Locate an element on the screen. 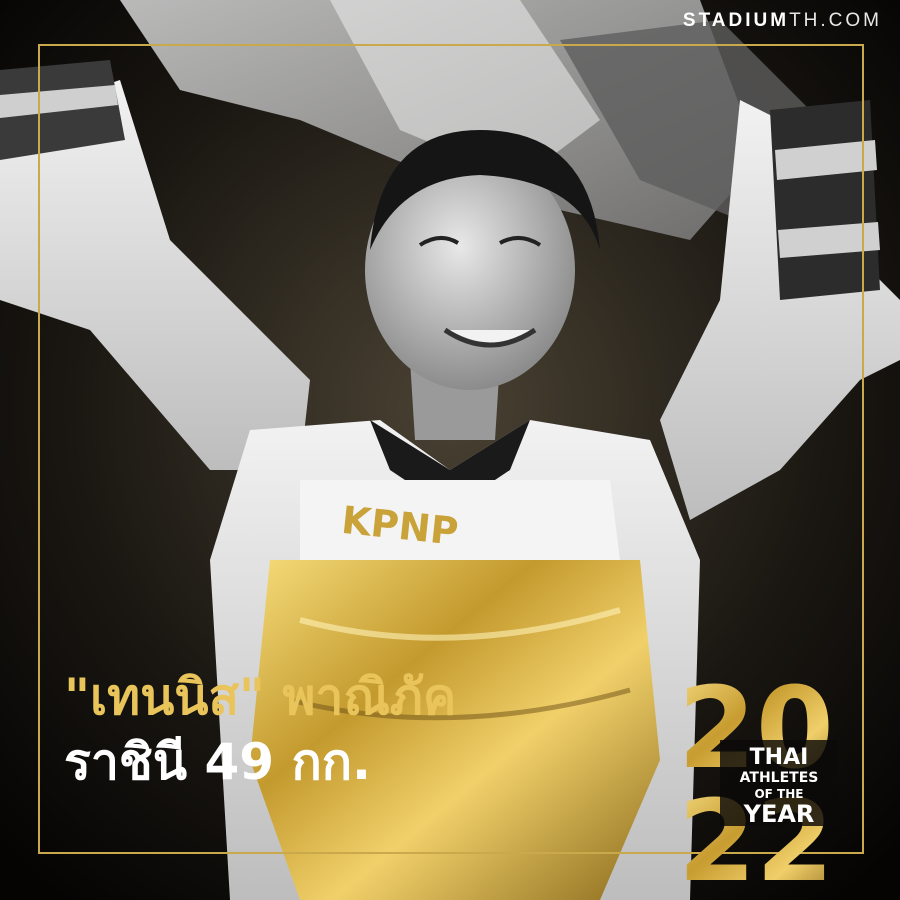  site-brand-bold: STADIUM is located at coordinates (736, 20).